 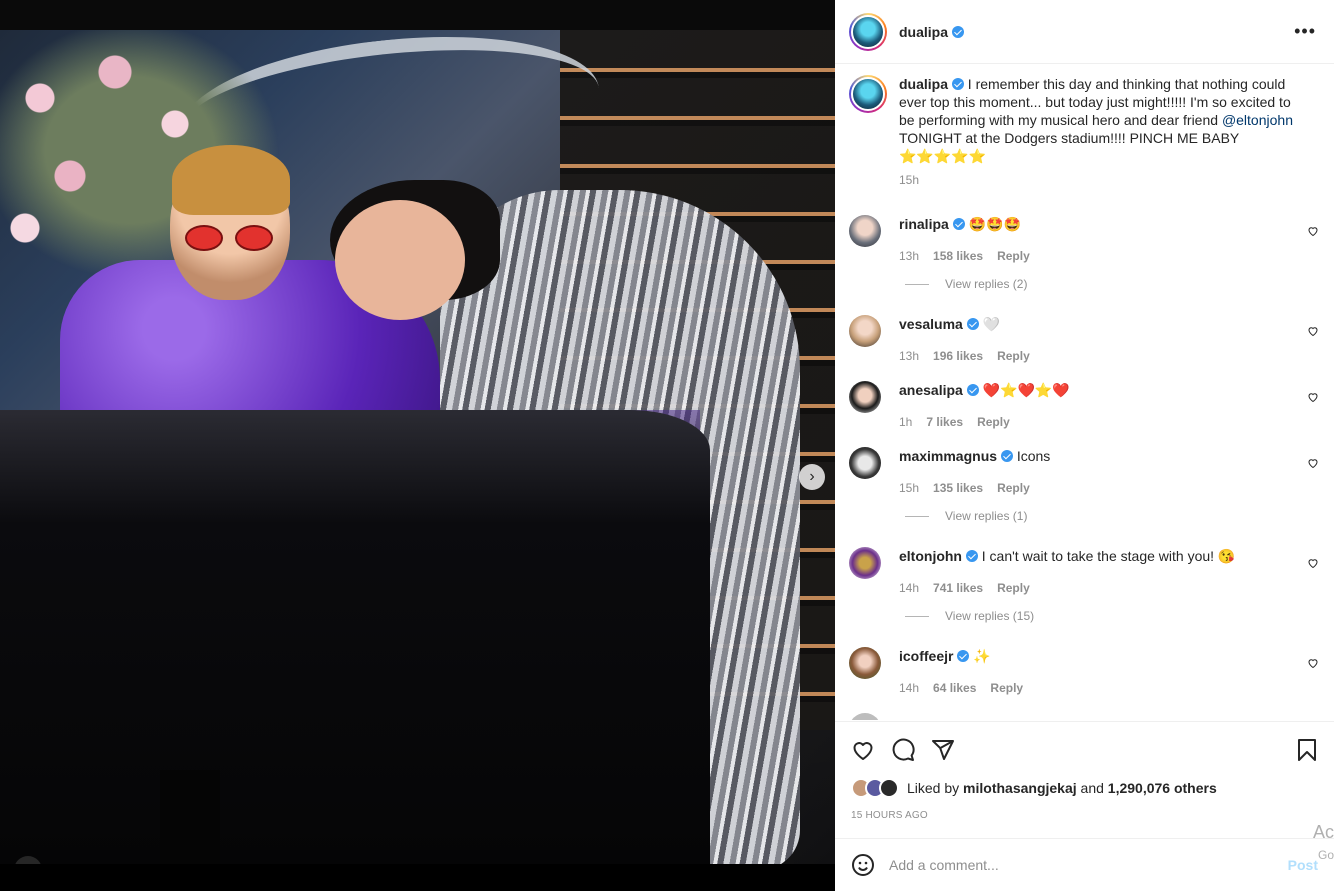 What do you see at coordinates (931, 390) in the screenshot?
I see `comment-username: anesalipa` at bounding box center [931, 390].